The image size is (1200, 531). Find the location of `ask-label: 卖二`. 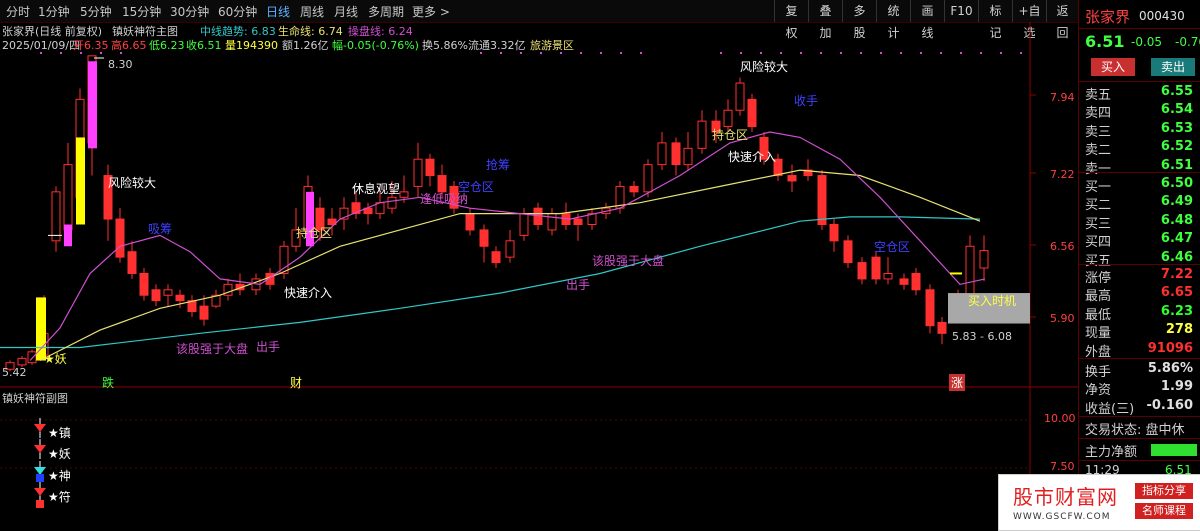

ask-label: 卖二 is located at coordinates (1098, 151).